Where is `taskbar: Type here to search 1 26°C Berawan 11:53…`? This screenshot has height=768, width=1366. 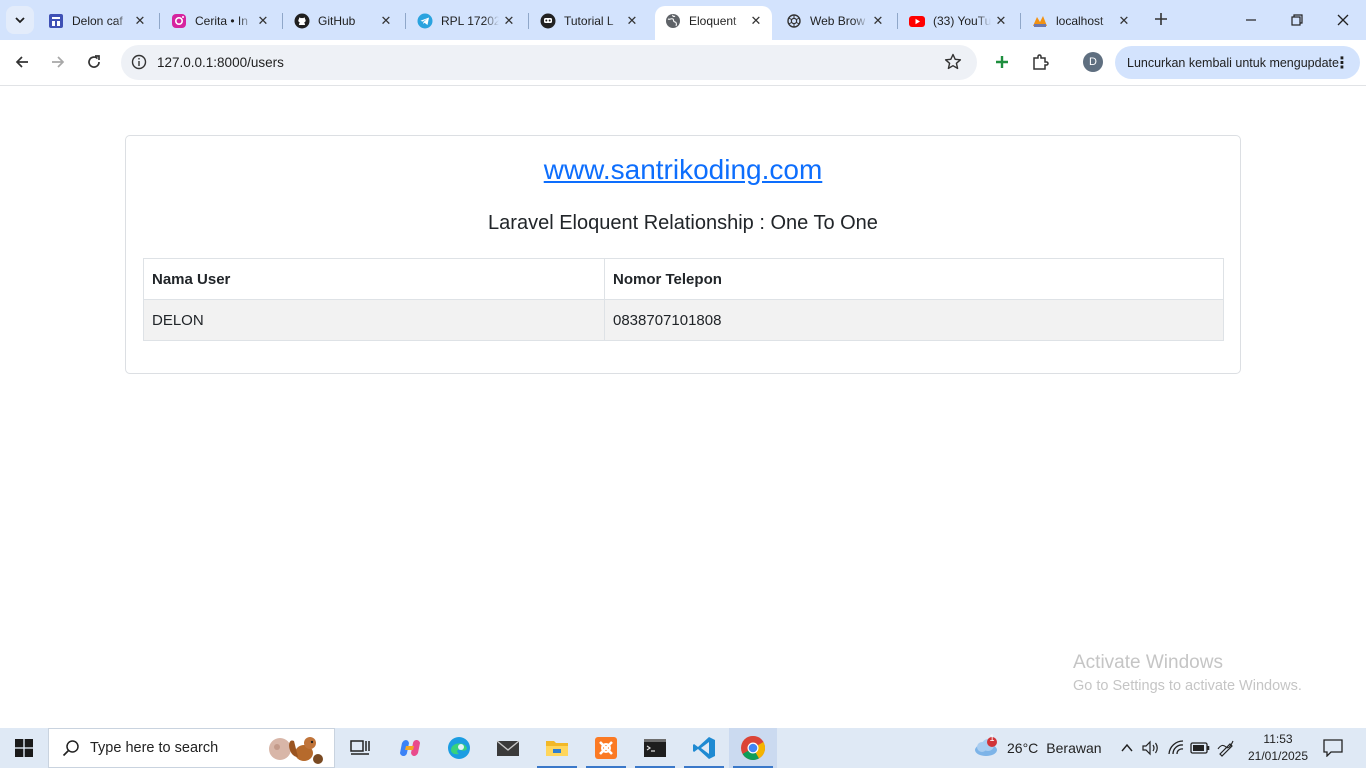
taskbar: Type here to search 1 26°C Berawan 11:53… is located at coordinates (683, 748).